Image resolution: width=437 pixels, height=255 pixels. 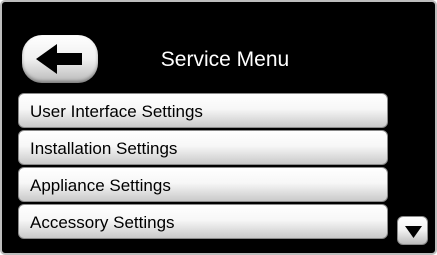 I want to click on menu-item-label: User Interface Settings, so click(x=116, y=111).